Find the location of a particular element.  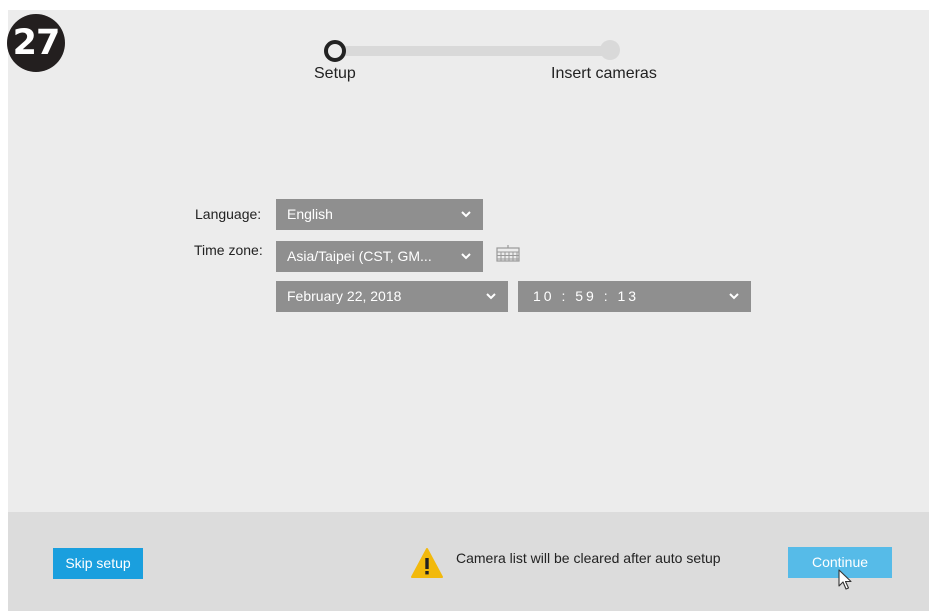

time-select: 10 : 59 : 13 is located at coordinates (634, 296).